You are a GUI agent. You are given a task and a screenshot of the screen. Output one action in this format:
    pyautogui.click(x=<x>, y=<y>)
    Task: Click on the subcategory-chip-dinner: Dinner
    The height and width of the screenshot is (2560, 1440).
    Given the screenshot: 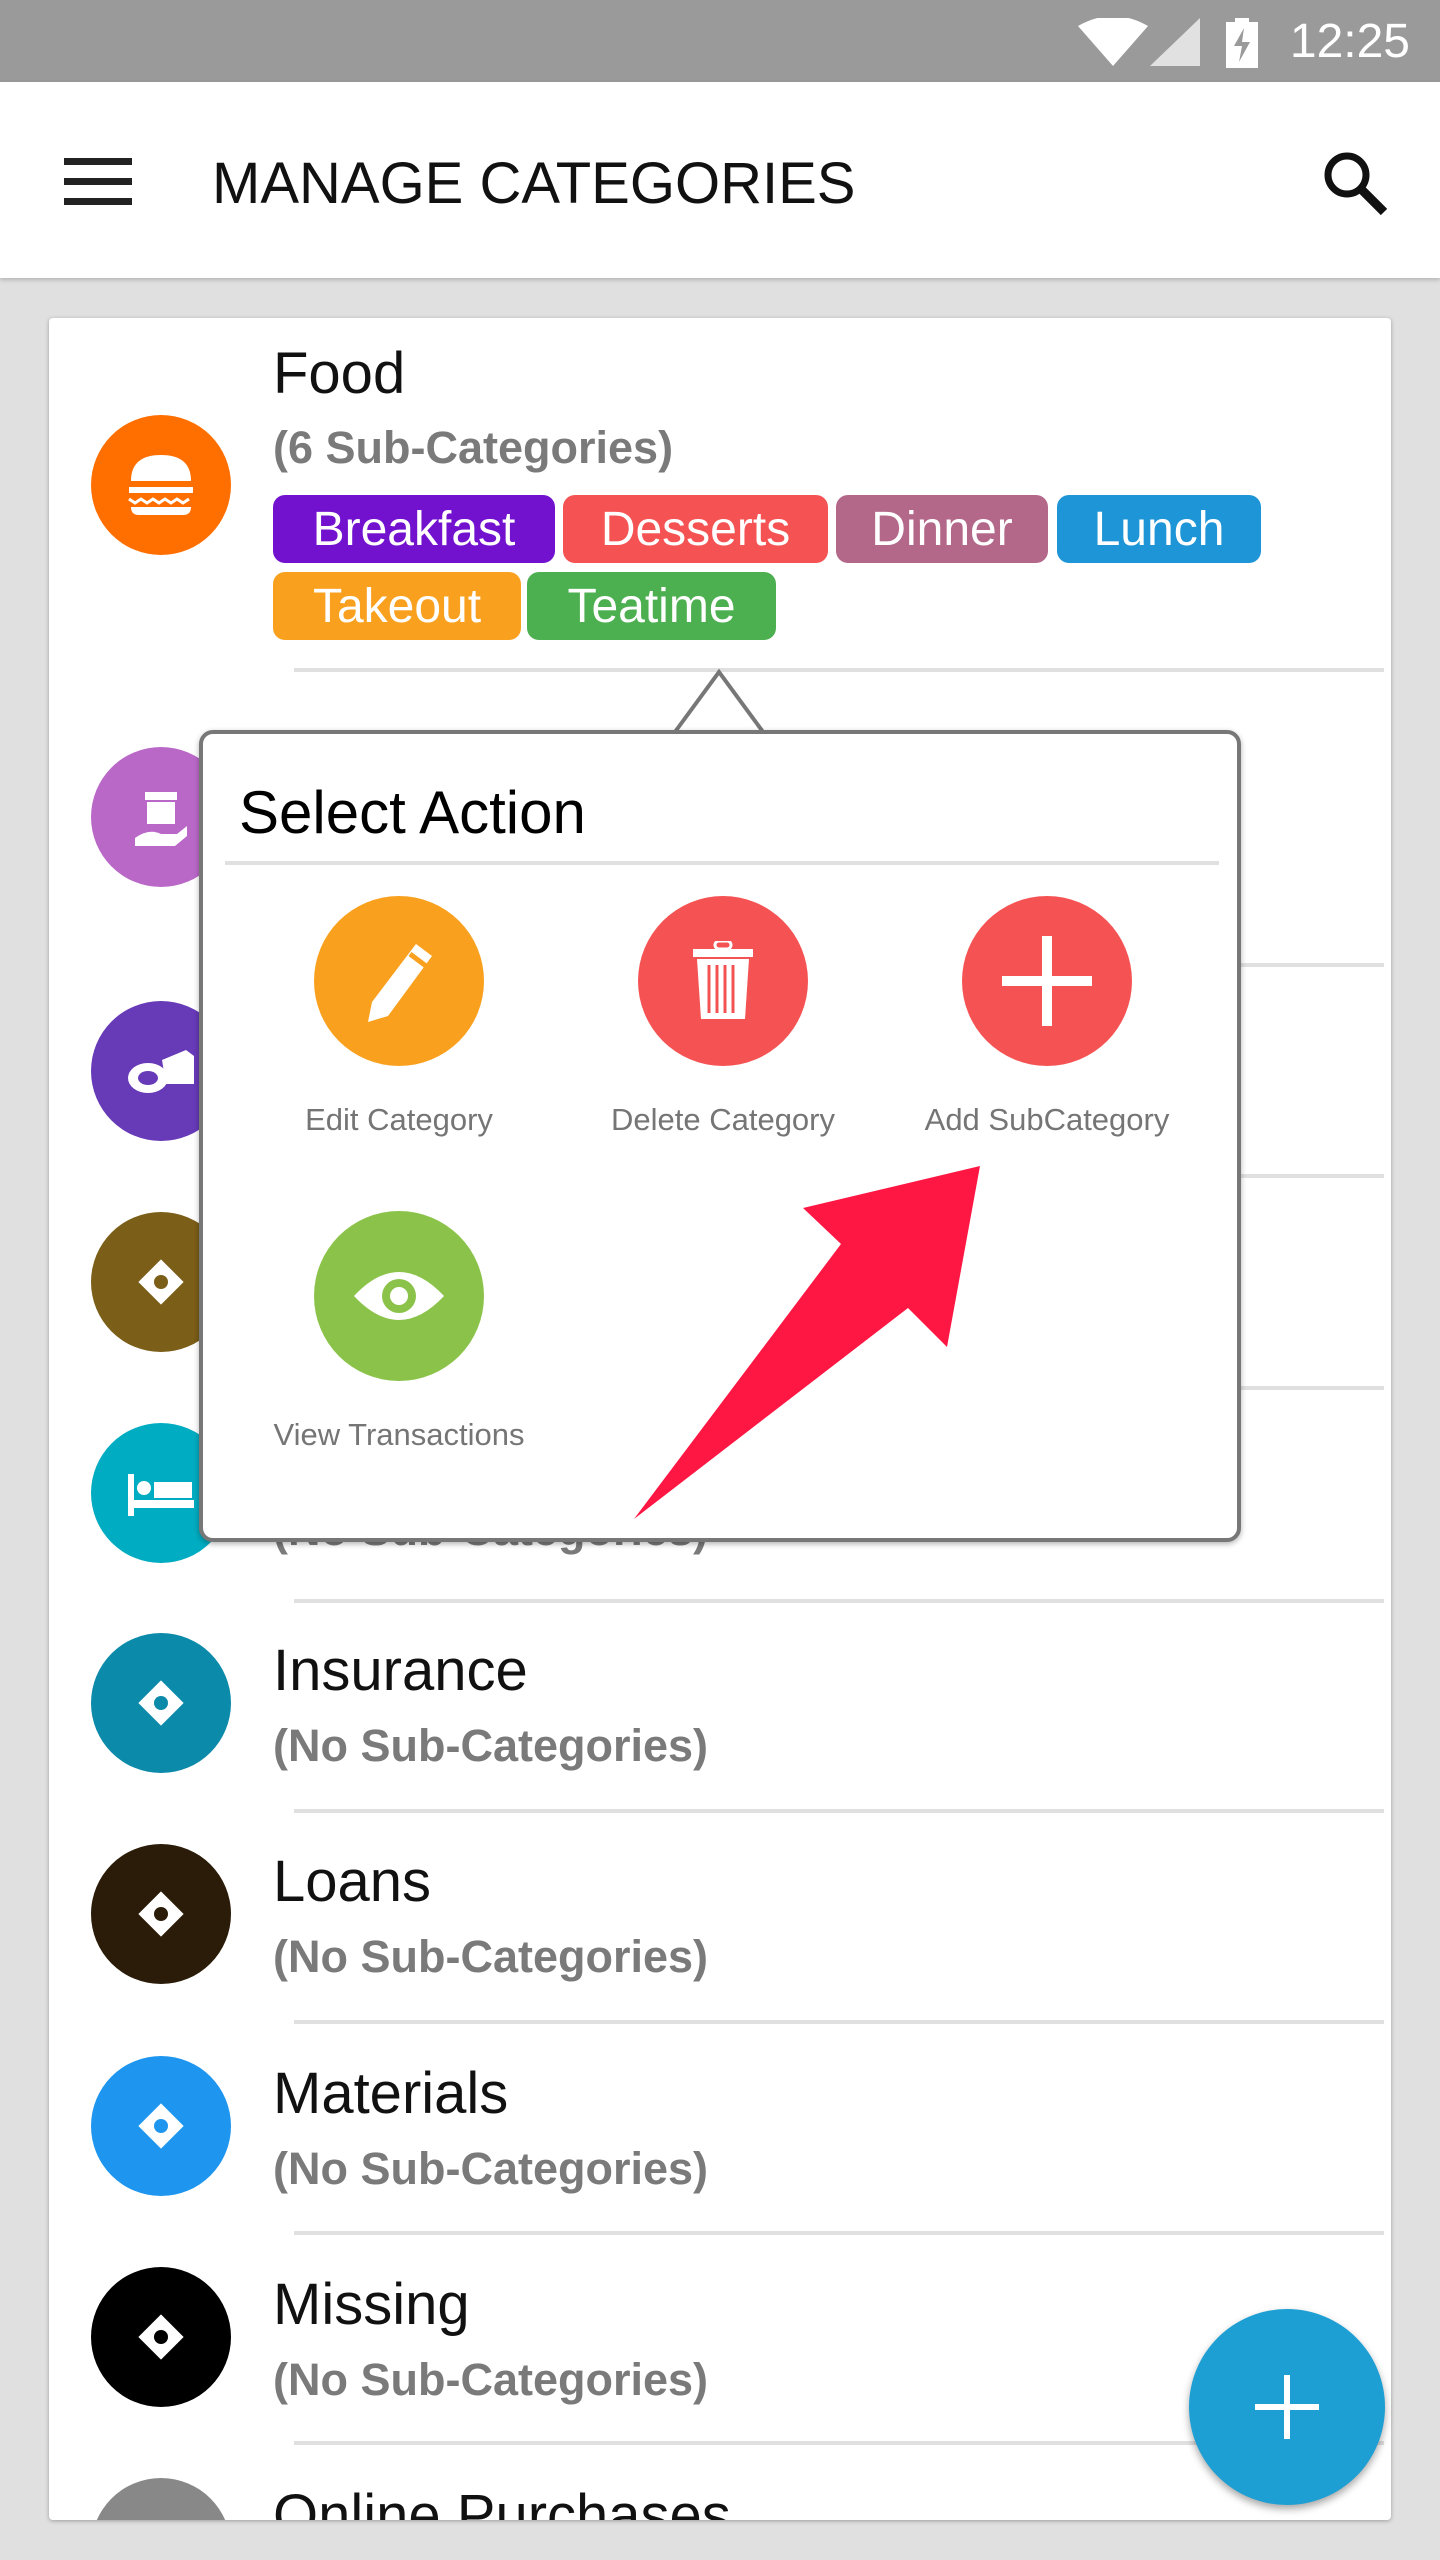 What is the action you would take?
    pyautogui.click(x=942, y=529)
    